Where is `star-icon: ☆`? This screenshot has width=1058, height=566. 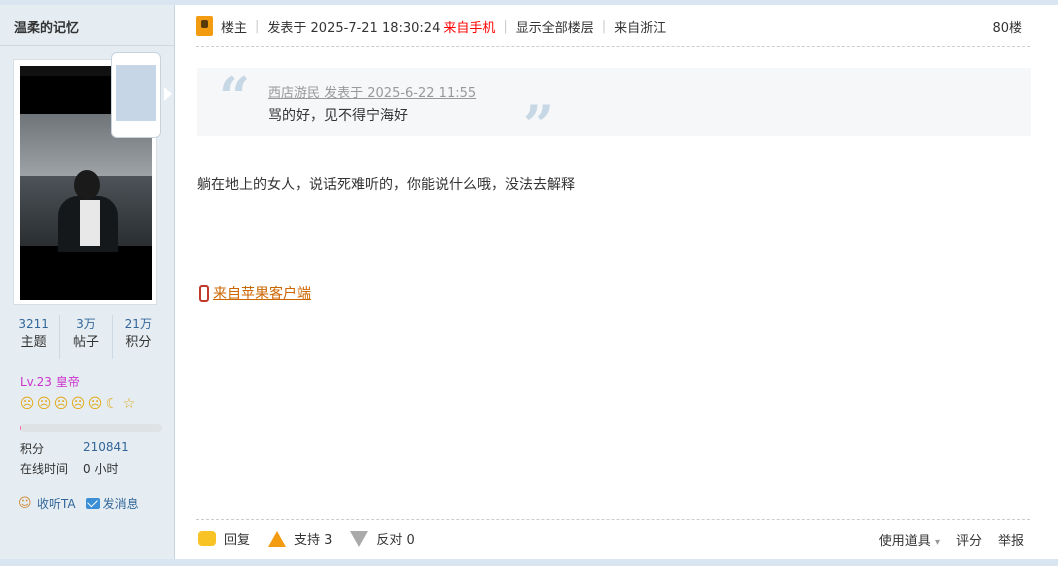
star-icon: ☆ is located at coordinates (129, 404).